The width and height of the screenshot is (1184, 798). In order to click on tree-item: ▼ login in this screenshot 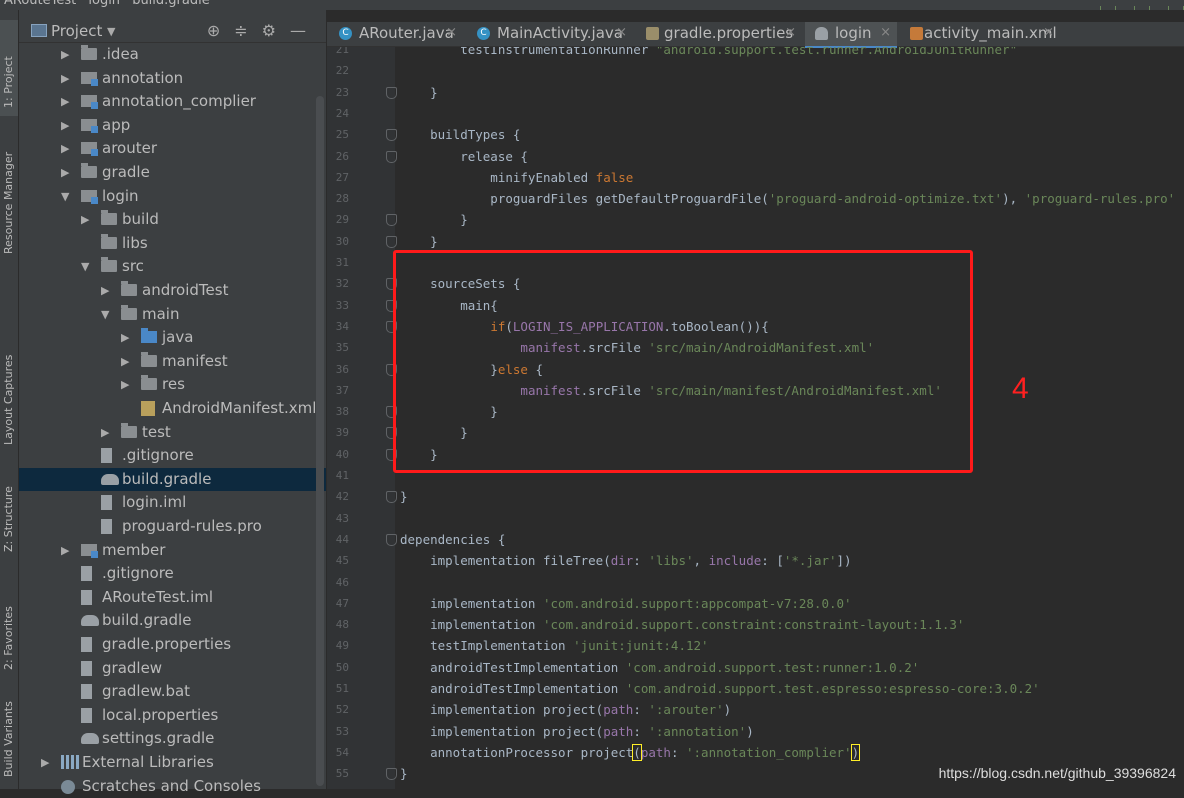, I will do `click(172, 196)`.